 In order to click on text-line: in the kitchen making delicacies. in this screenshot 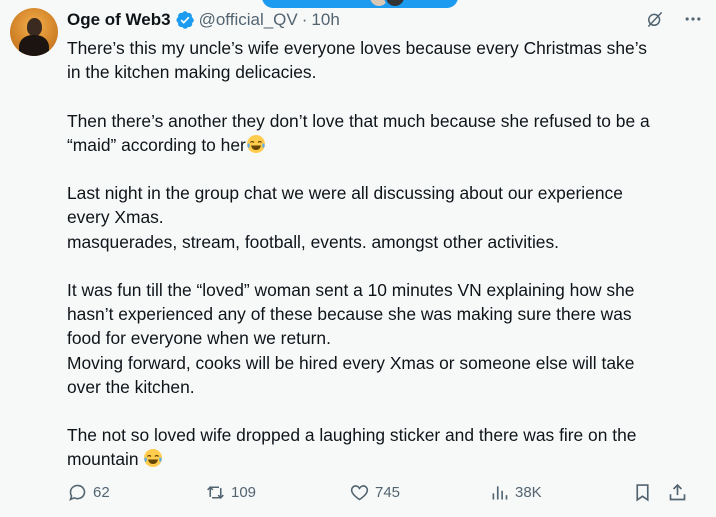, I will do `click(192, 72)`.